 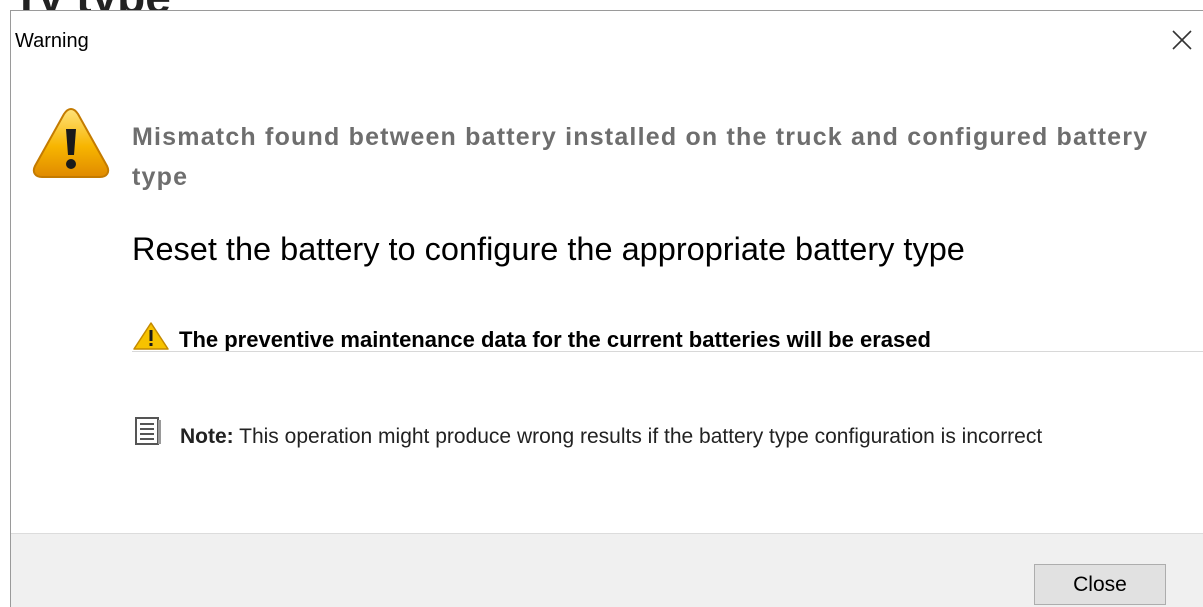 What do you see at coordinates (1100, 584) in the screenshot?
I see `close-button: Close` at bounding box center [1100, 584].